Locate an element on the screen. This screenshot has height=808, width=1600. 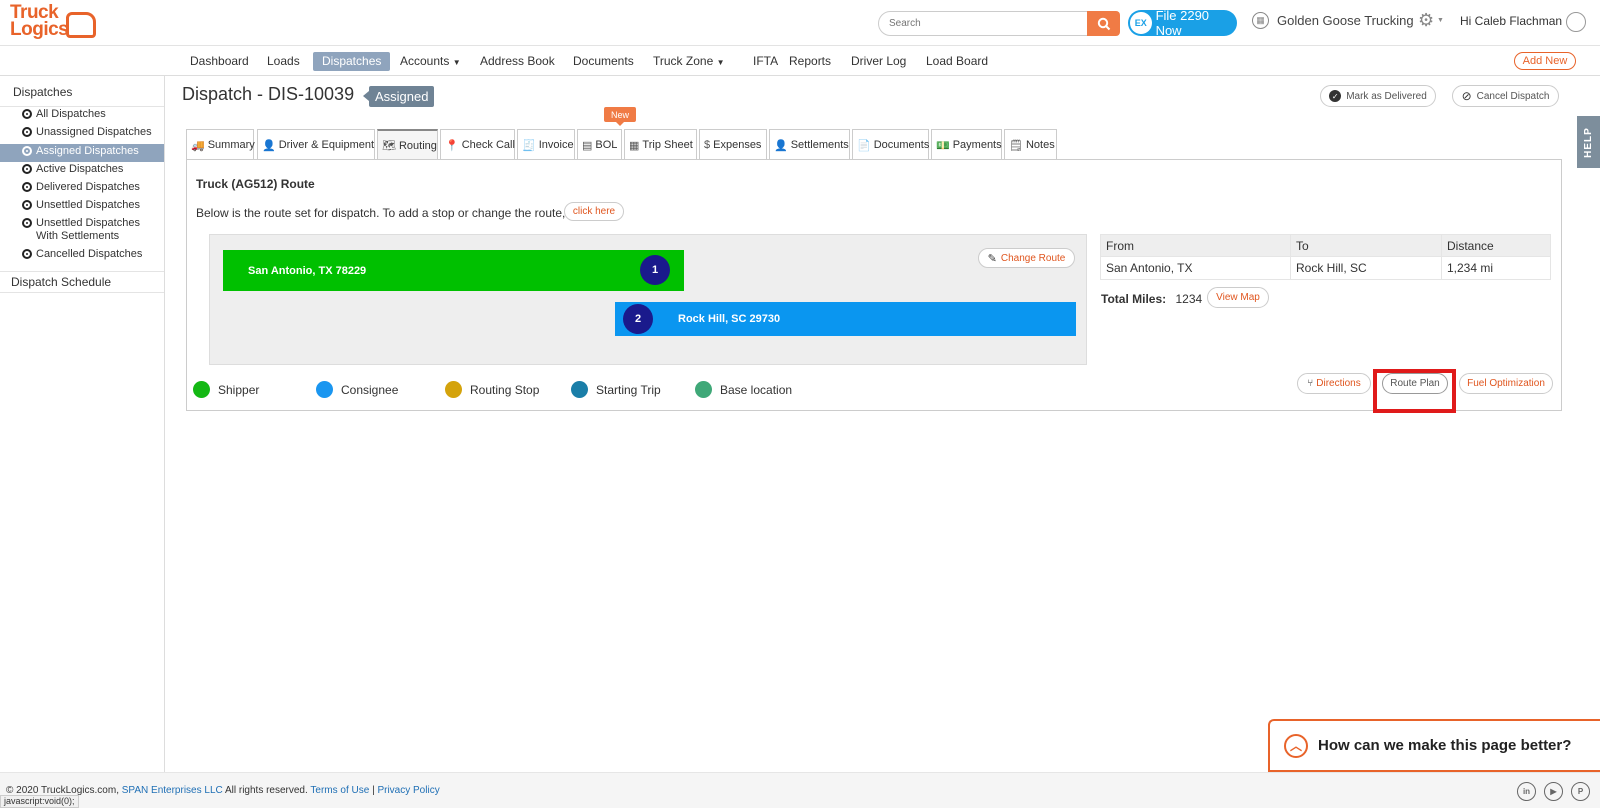
legend-label: Starting Trip is located at coordinates (628, 389).